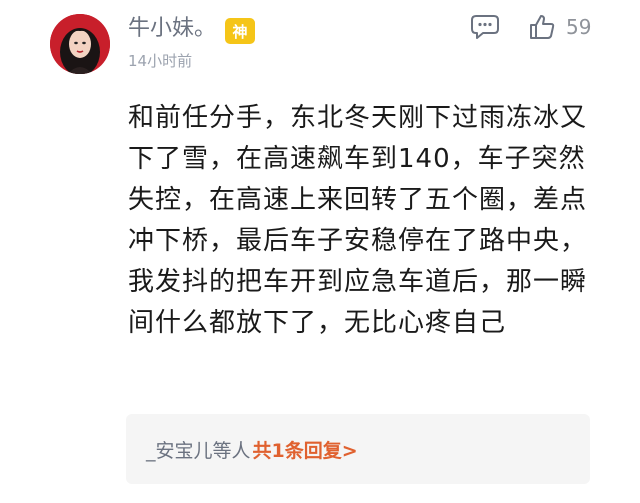 The height and width of the screenshot is (503, 640). What do you see at coordinates (240, 31) in the screenshot?
I see `rank-badge: 神` at bounding box center [240, 31].